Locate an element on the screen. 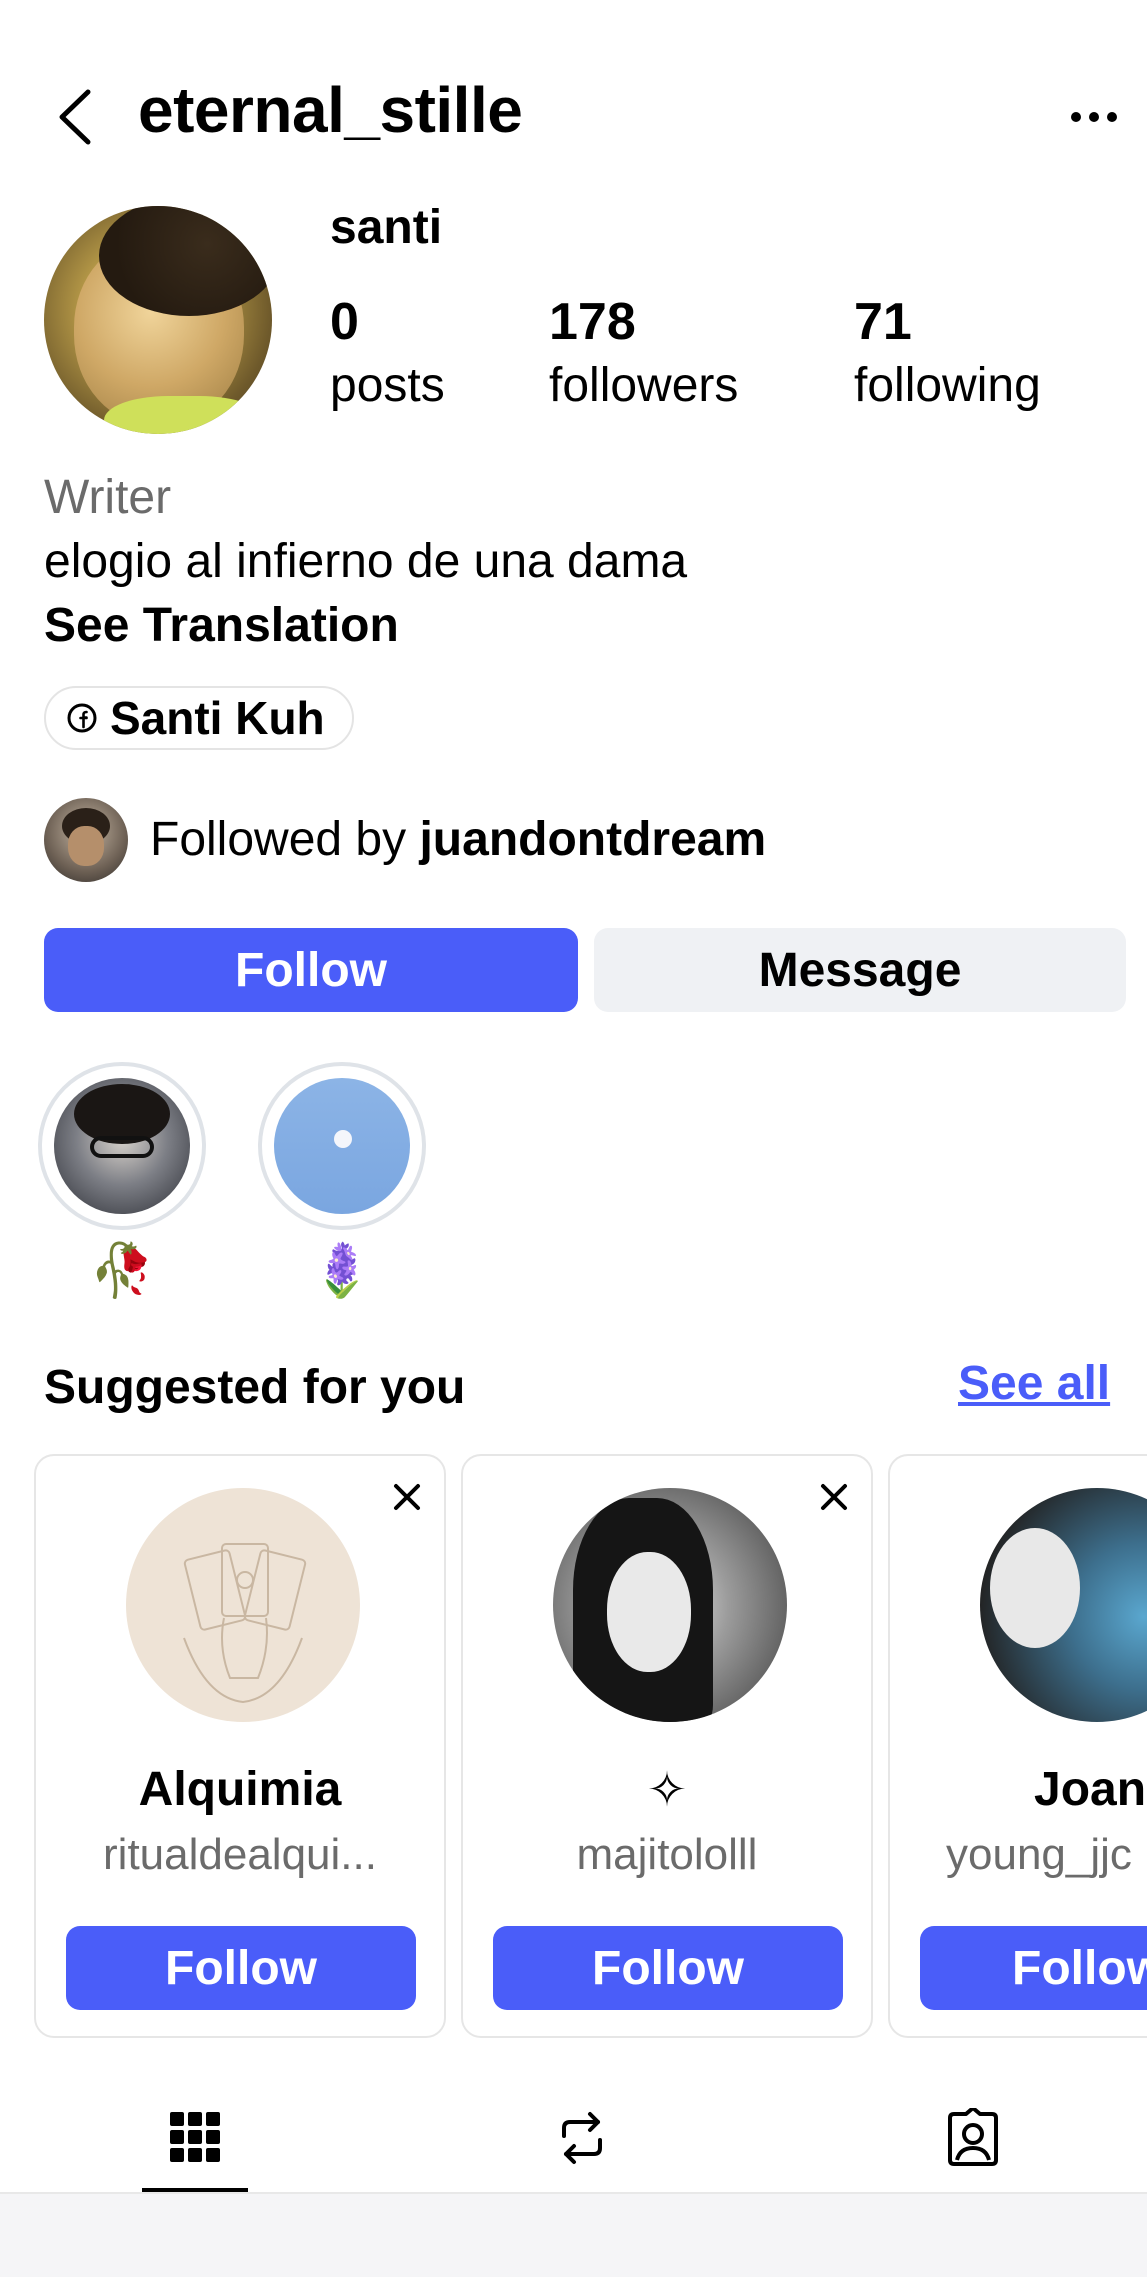 The height and width of the screenshot is (2277, 1147). see-translation-link: See Translation is located at coordinates (221, 625).